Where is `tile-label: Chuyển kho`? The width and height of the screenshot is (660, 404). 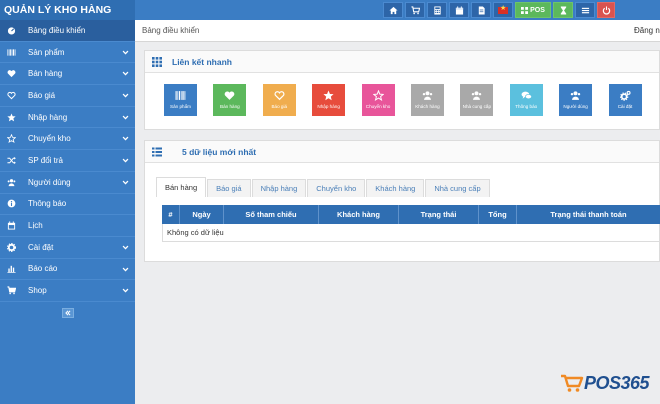
tile-label: Chuyển kho is located at coordinates (378, 106).